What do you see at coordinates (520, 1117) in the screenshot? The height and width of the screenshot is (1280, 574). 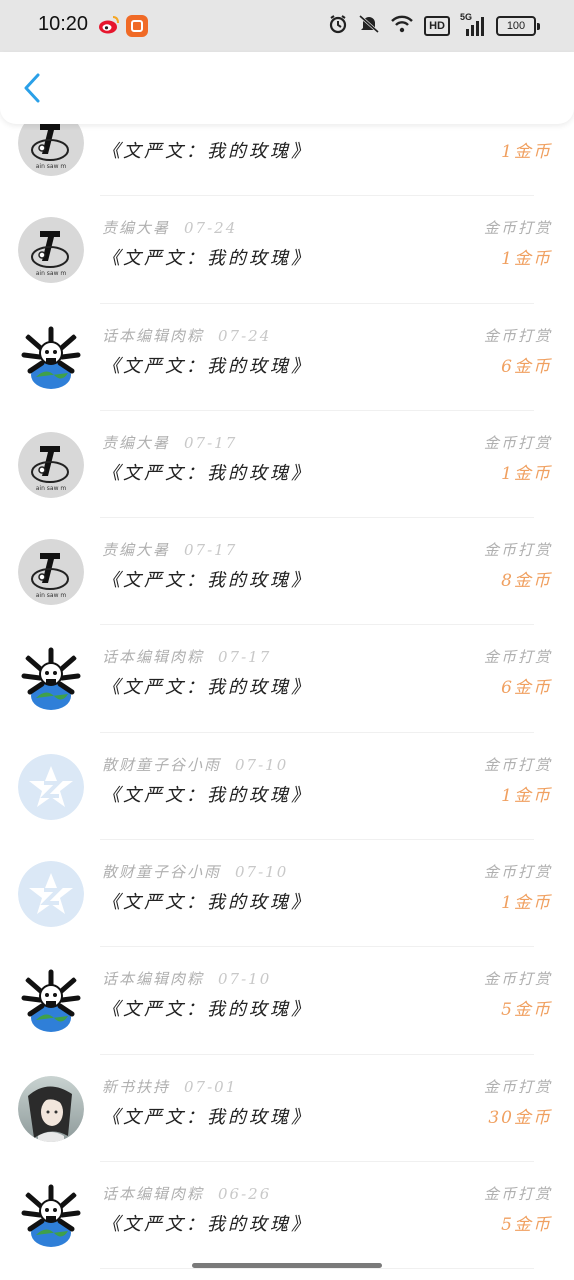 I see `reward-amount: 30金币` at bounding box center [520, 1117].